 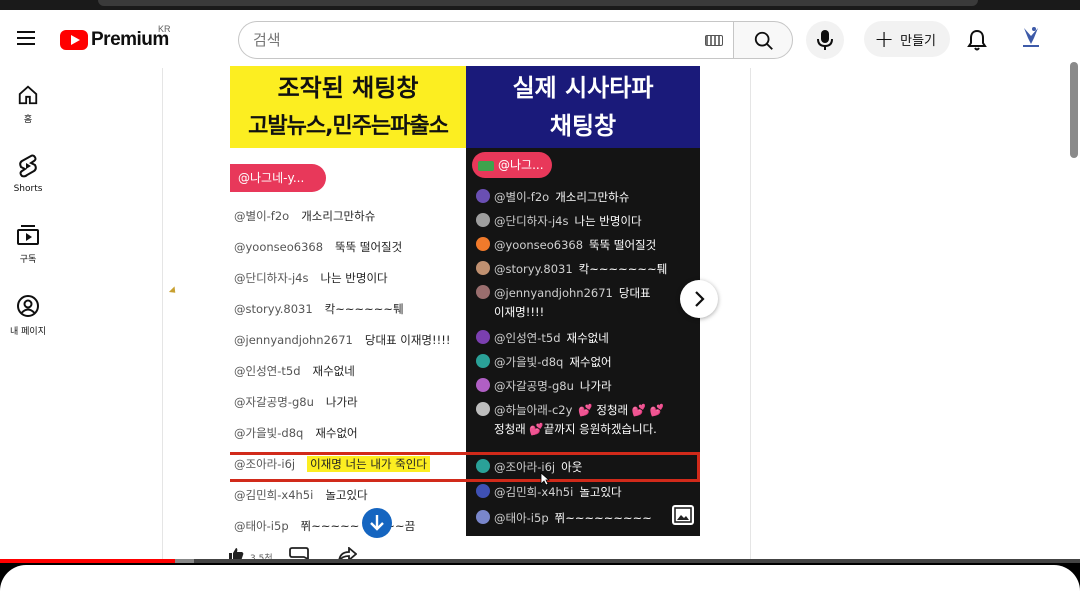 I want to click on nav-item-subscriptions: 구독, so click(x=28, y=244).